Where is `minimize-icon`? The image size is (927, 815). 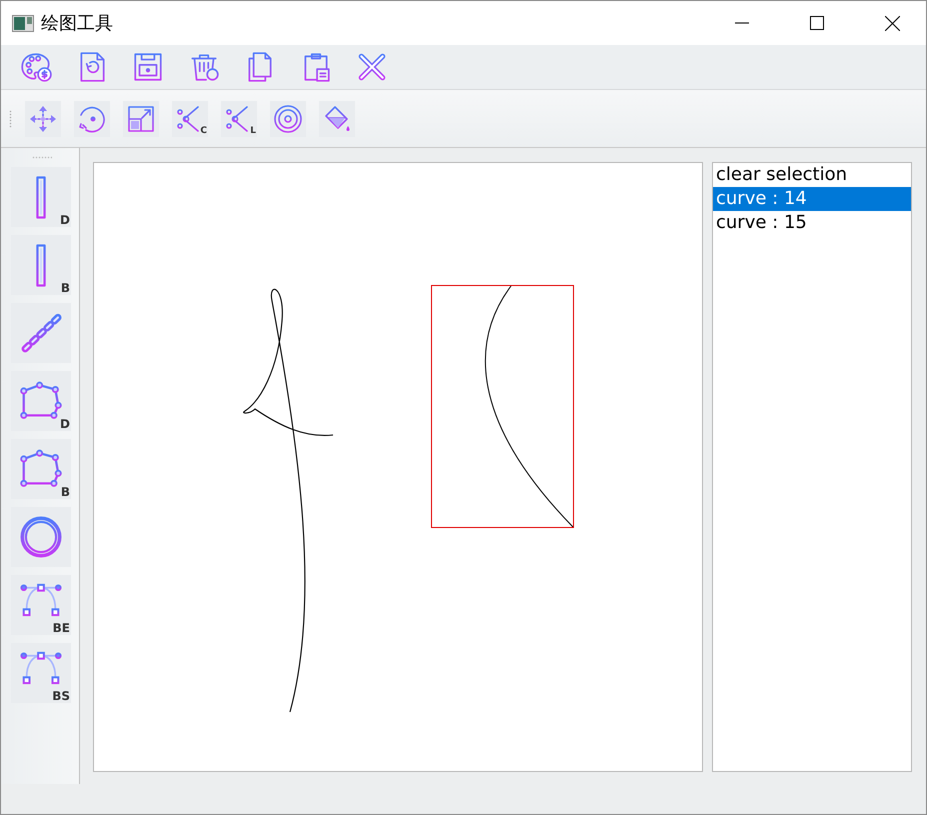 minimize-icon is located at coordinates (742, 23).